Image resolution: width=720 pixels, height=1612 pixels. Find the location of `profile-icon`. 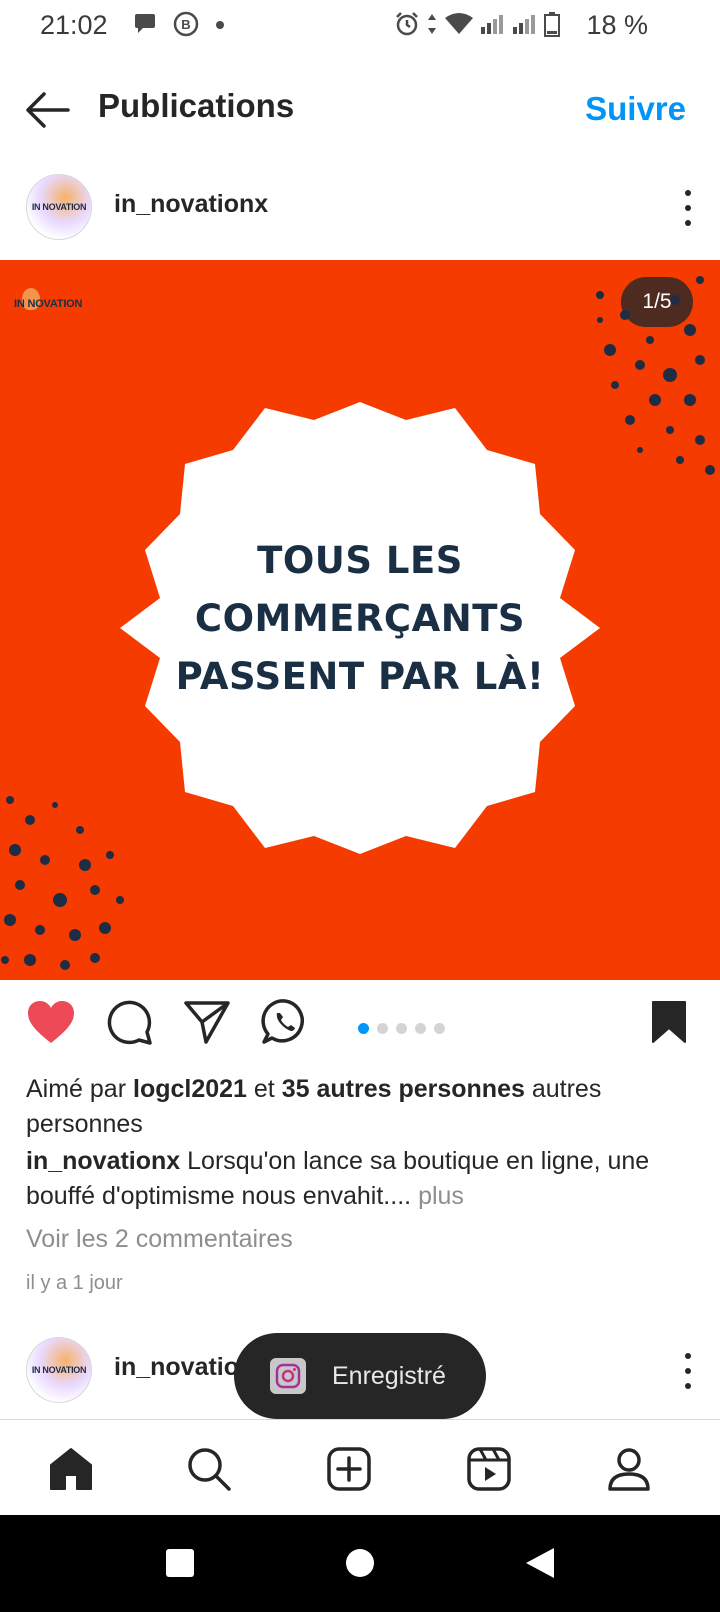

profile-icon is located at coordinates (629, 1469).